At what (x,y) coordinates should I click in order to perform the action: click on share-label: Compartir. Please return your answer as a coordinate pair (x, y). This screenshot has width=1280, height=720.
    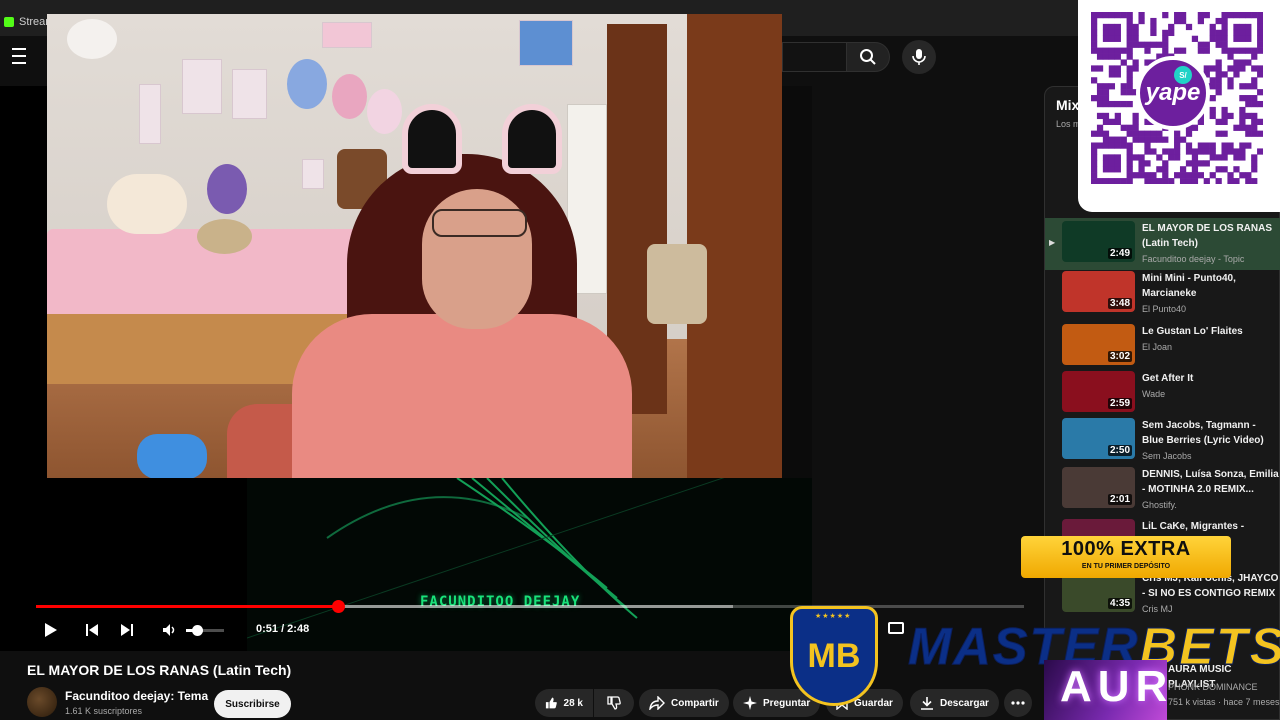
    Looking at the image, I should click on (695, 703).